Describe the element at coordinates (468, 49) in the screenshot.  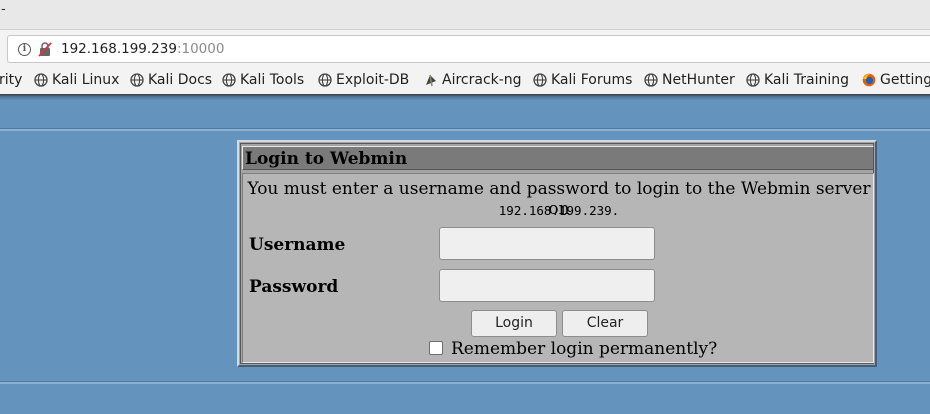
I see `address-bar: i 192.168.199.239:10000` at that location.